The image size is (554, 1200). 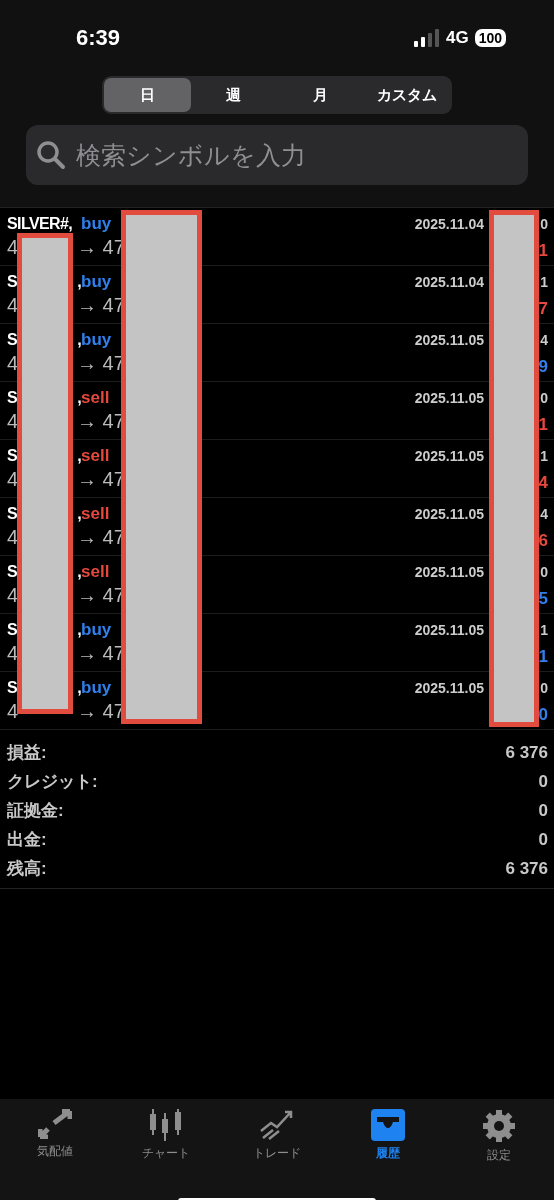 What do you see at coordinates (233, 95) in the screenshot?
I see `period-tab: 週` at bounding box center [233, 95].